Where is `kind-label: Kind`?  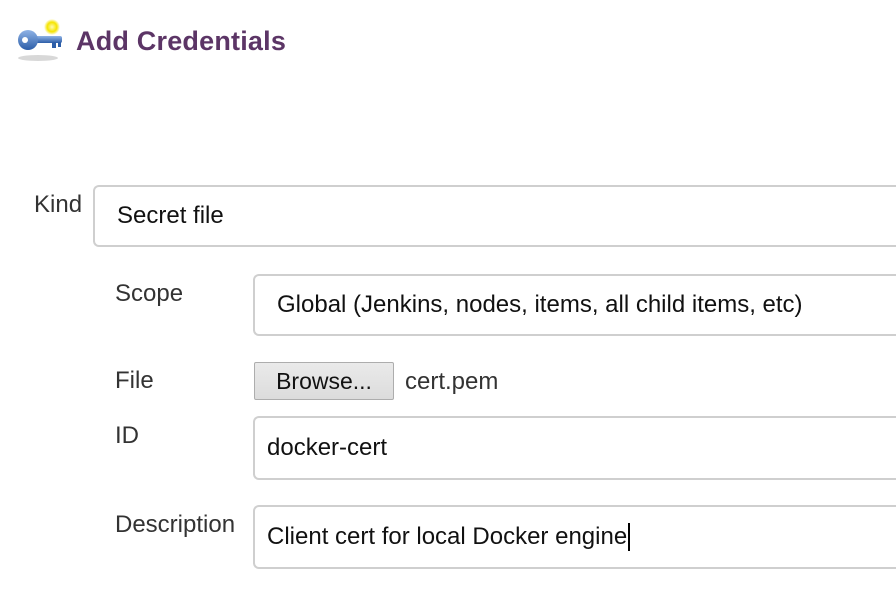 kind-label: Kind is located at coordinates (58, 204).